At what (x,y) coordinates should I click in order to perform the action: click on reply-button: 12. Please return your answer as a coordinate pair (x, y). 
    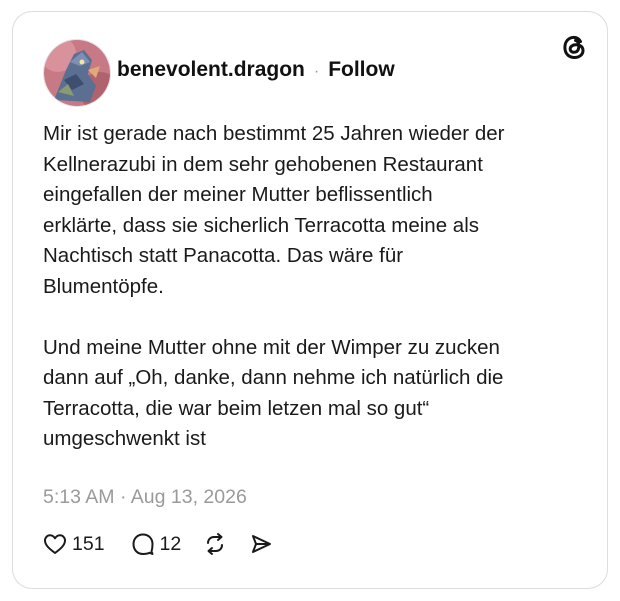
    Looking at the image, I should click on (156, 544).